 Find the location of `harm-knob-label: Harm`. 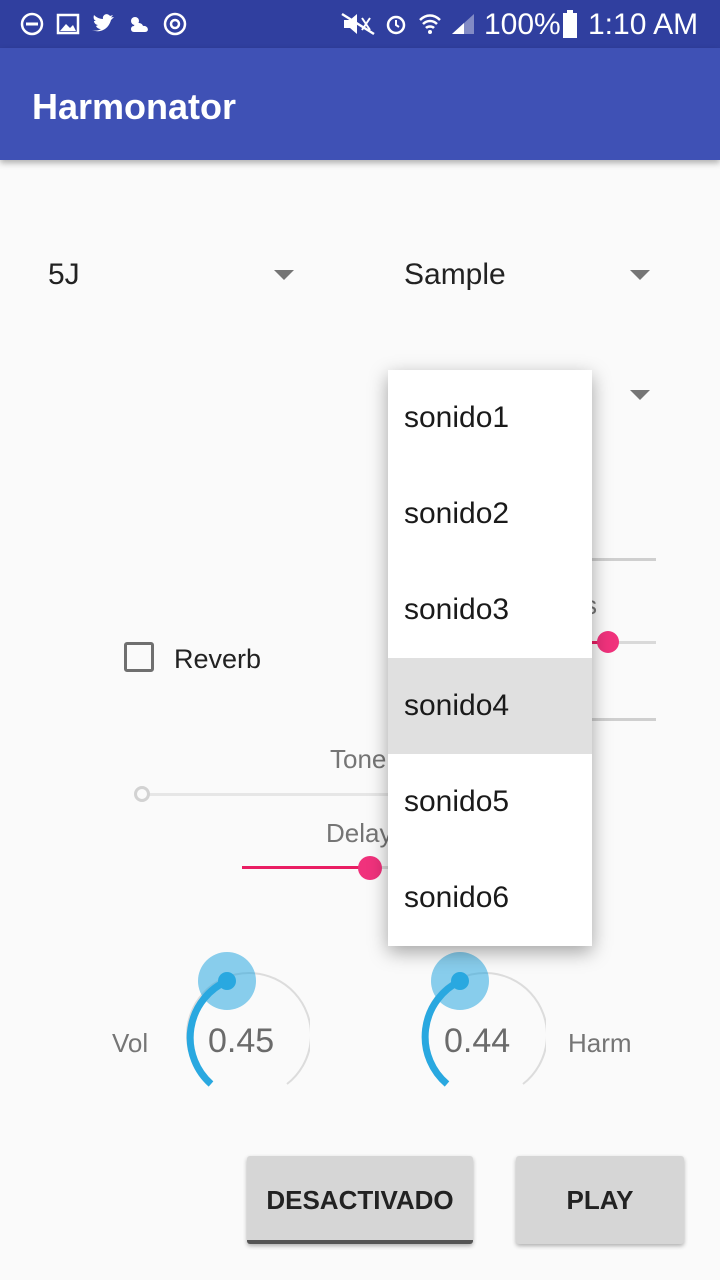

harm-knob-label: Harm is located at coordinates (600, 1043).